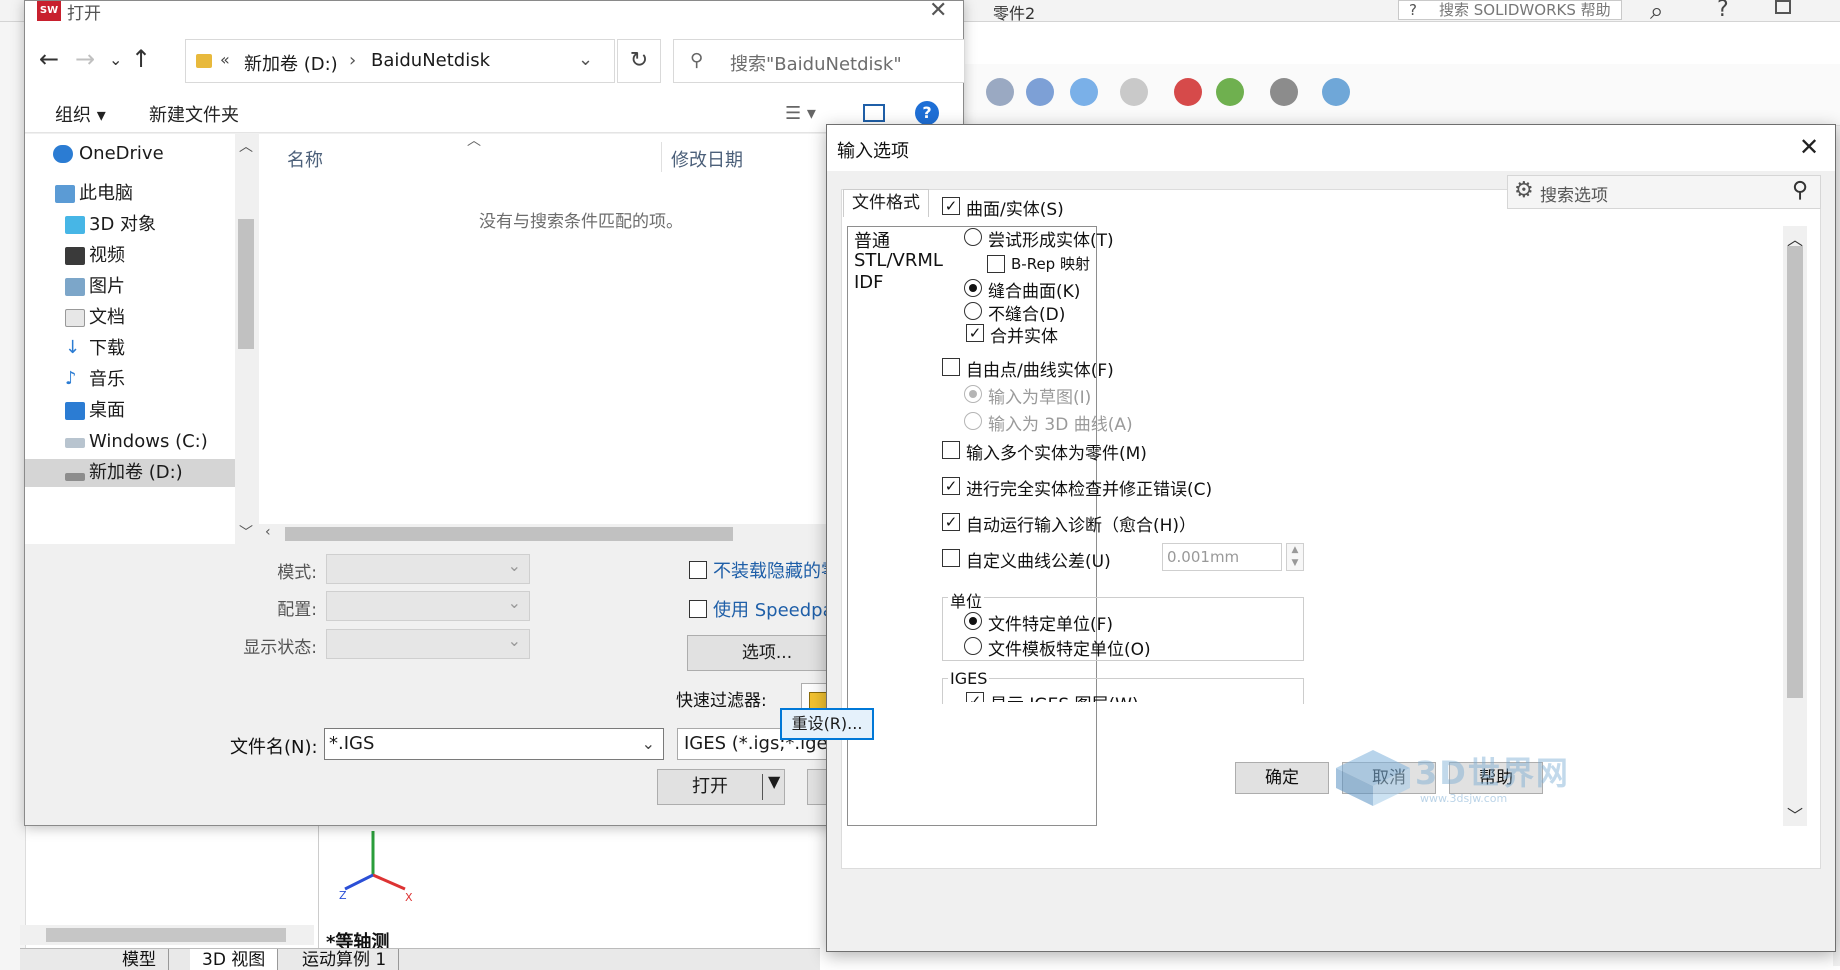 This screenshot has width=1840, height=970. What do you see at coordinates (428, 606) in the screenshot?
I see `config-select` at bounding box center [428, 606].